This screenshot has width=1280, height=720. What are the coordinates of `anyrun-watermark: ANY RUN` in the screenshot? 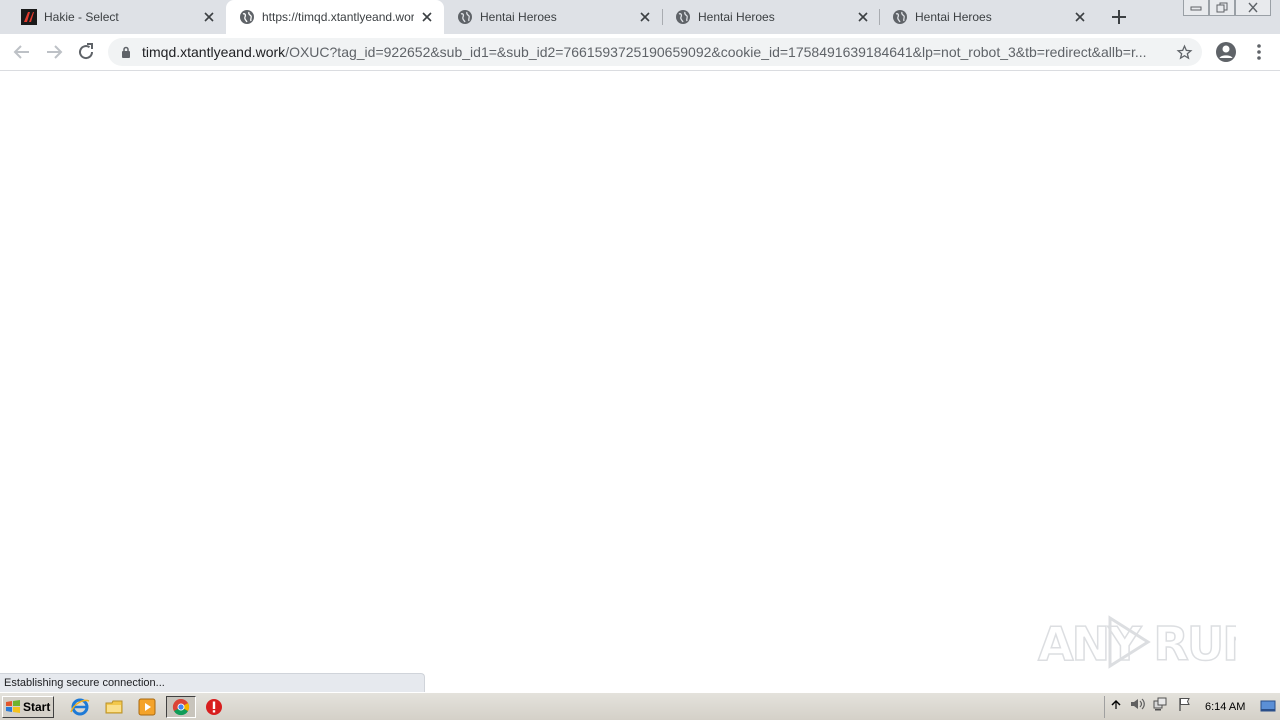 It's located at (1136, 643).